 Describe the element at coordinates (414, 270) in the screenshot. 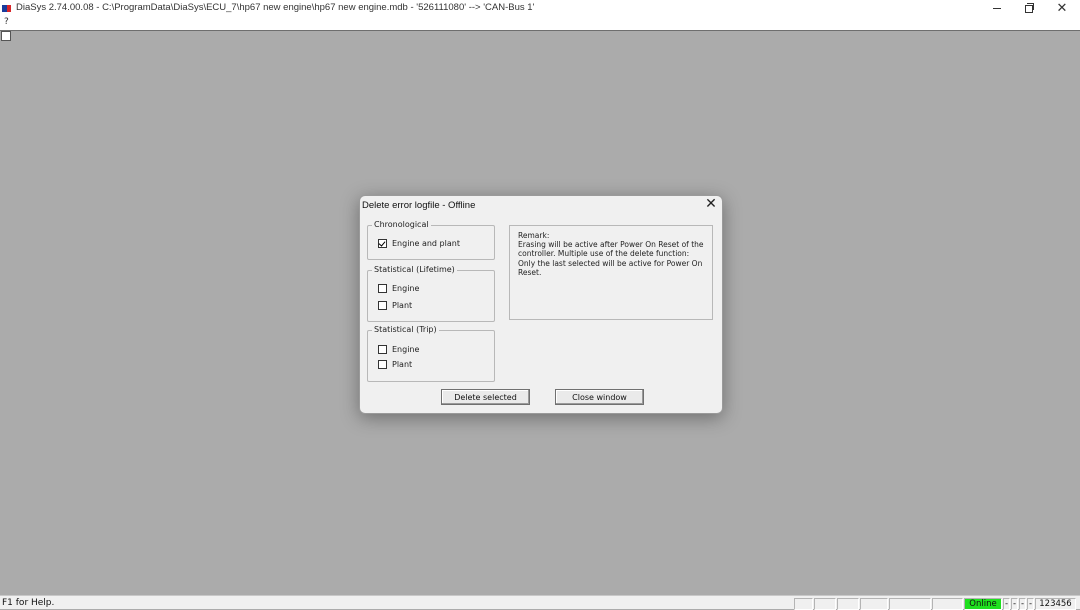

I see `group-label-lifetime: Statistical (Lifetime)` at that location.